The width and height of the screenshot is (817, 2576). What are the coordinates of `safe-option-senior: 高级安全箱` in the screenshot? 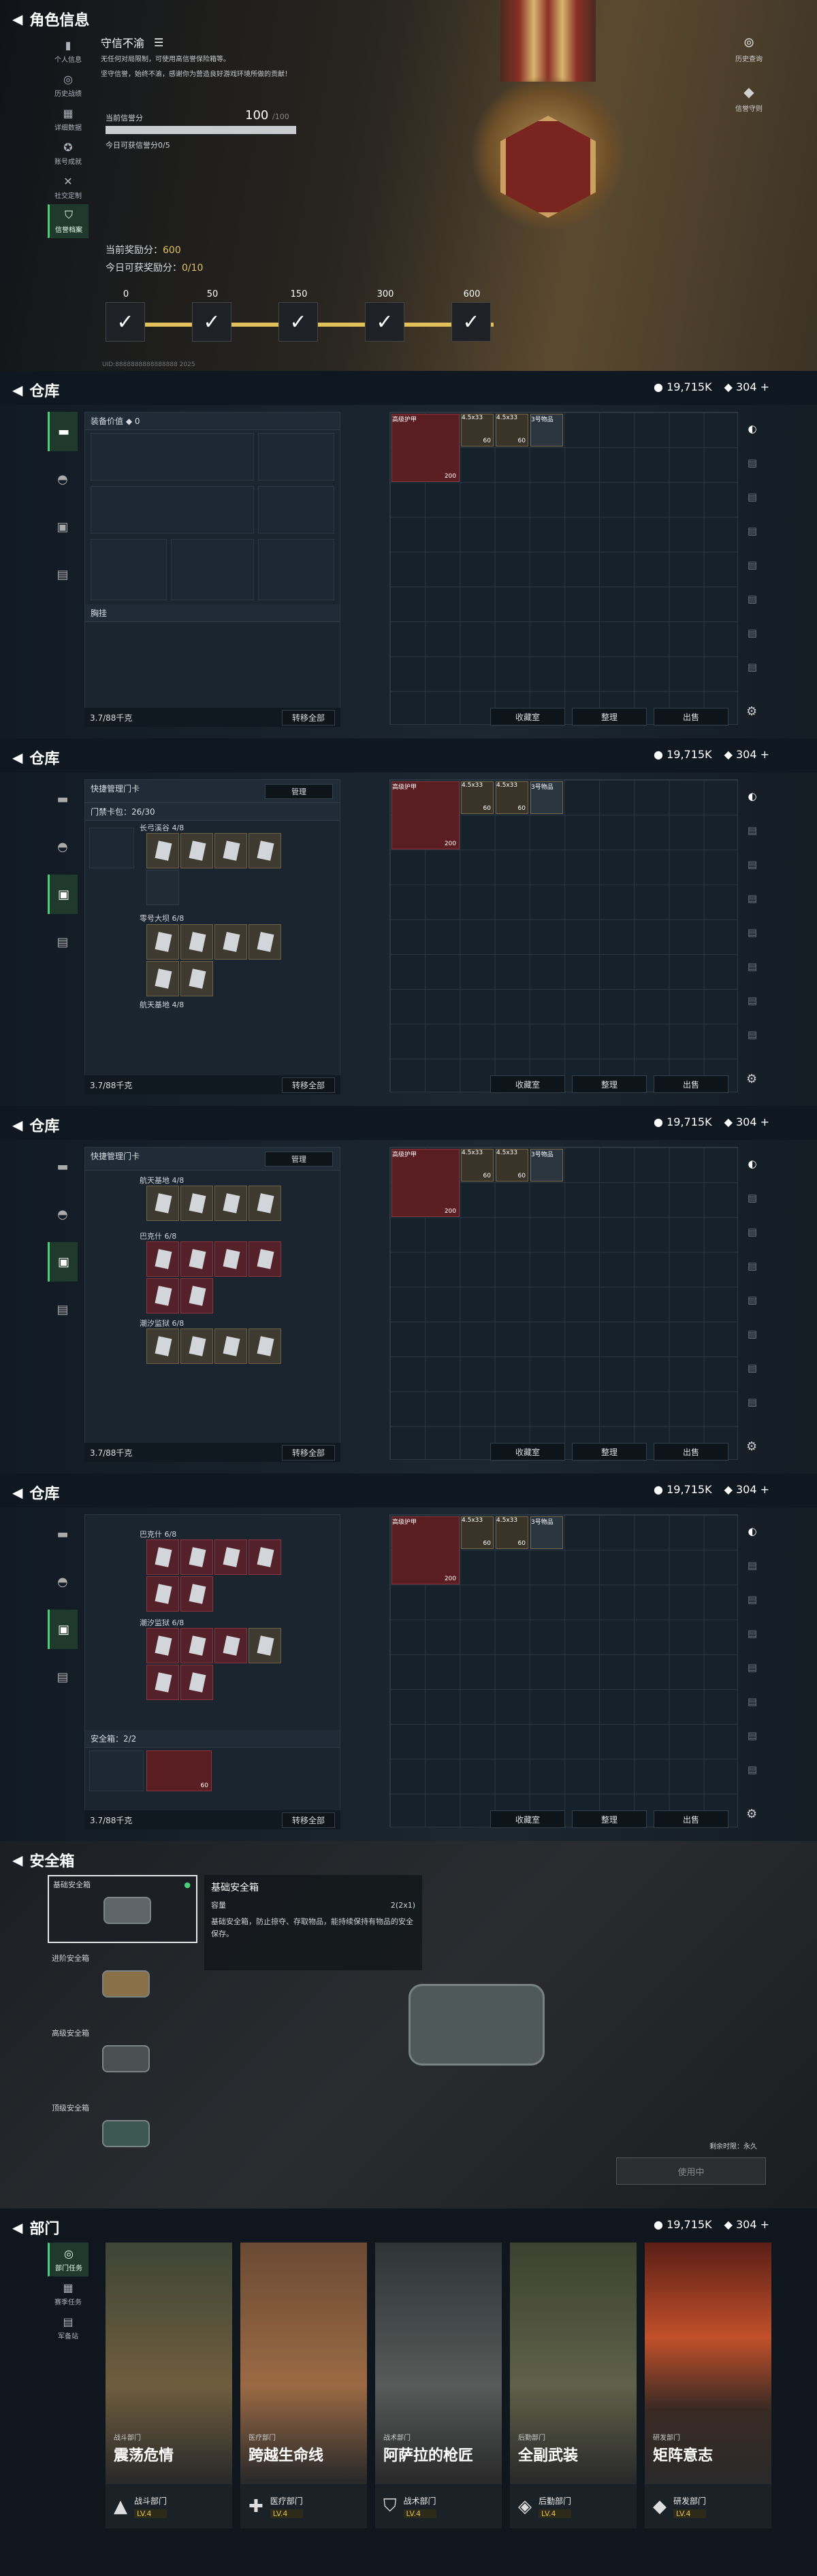 It's located at (122, 2059).